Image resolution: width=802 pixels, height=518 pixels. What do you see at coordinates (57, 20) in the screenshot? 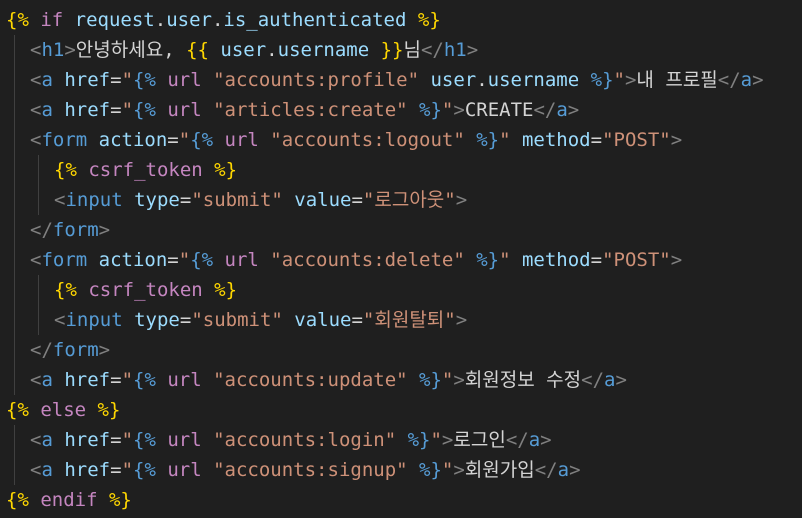
I see `code-token: if` at bounding box center [57, 20].